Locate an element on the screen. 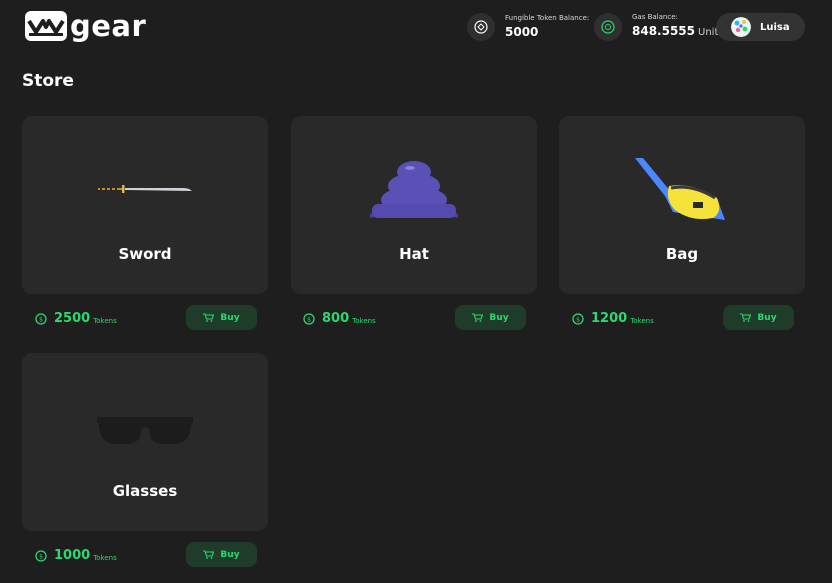 This screenshot has height=583, width=832. item-price-bag: $ 1200 Tokens is located at coordinates (613, 318).